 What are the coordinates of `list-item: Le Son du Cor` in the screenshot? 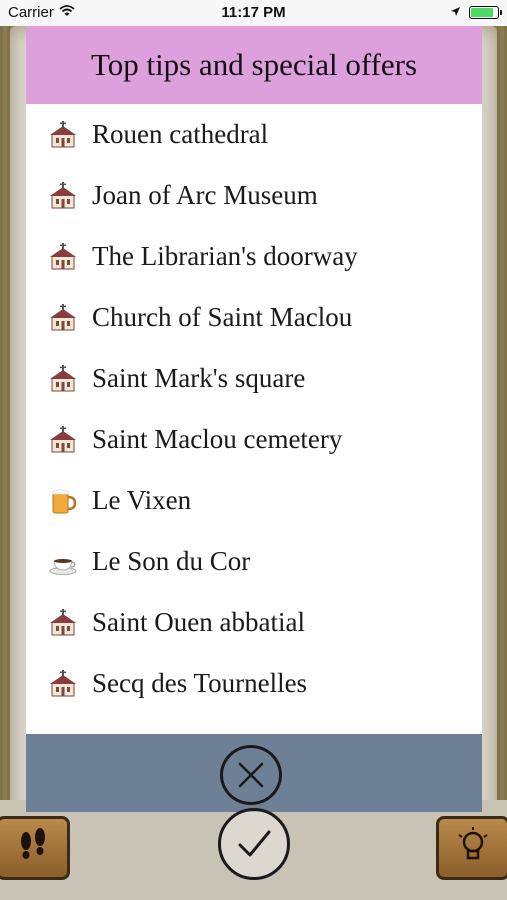 It's located at (254, 561).